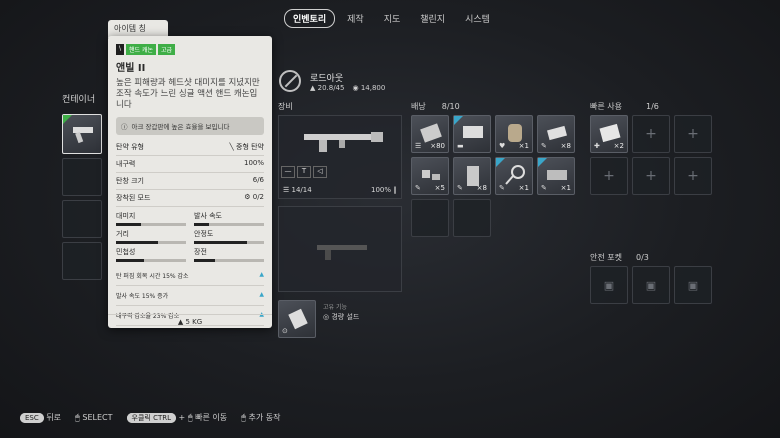  I want to click on container-label: 컨테이너, so click(79, 100).